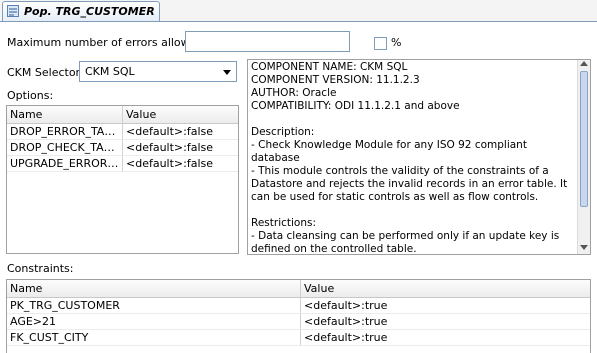  I want to click on max-errors-input, so click(267, 41).